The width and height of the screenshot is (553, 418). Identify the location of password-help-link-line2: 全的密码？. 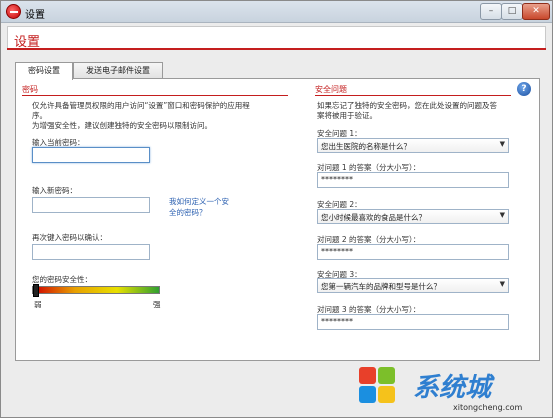
(199, 212).